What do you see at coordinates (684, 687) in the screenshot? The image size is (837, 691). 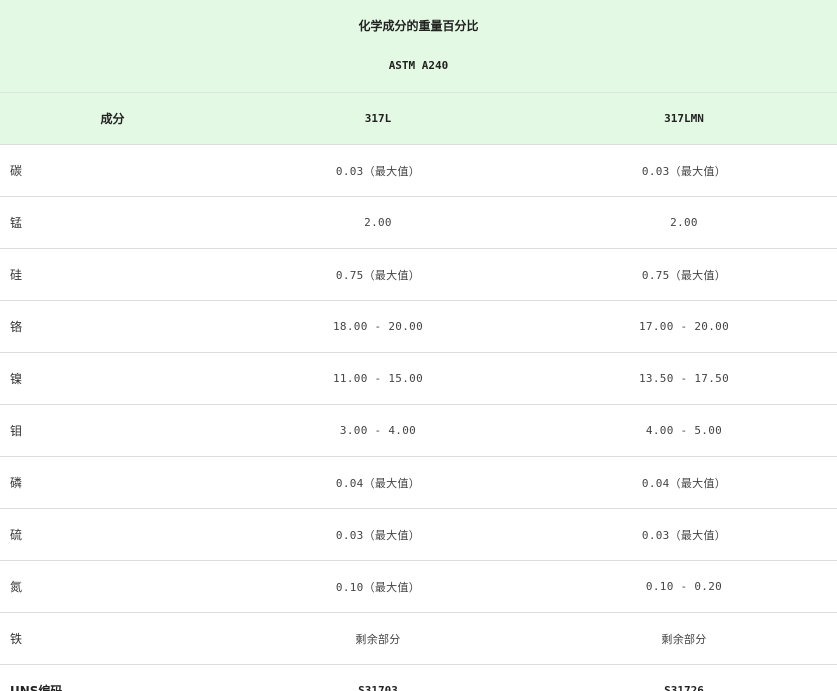 I see `uns-value-317lmn: S31726` at bounding box center [684, 687].